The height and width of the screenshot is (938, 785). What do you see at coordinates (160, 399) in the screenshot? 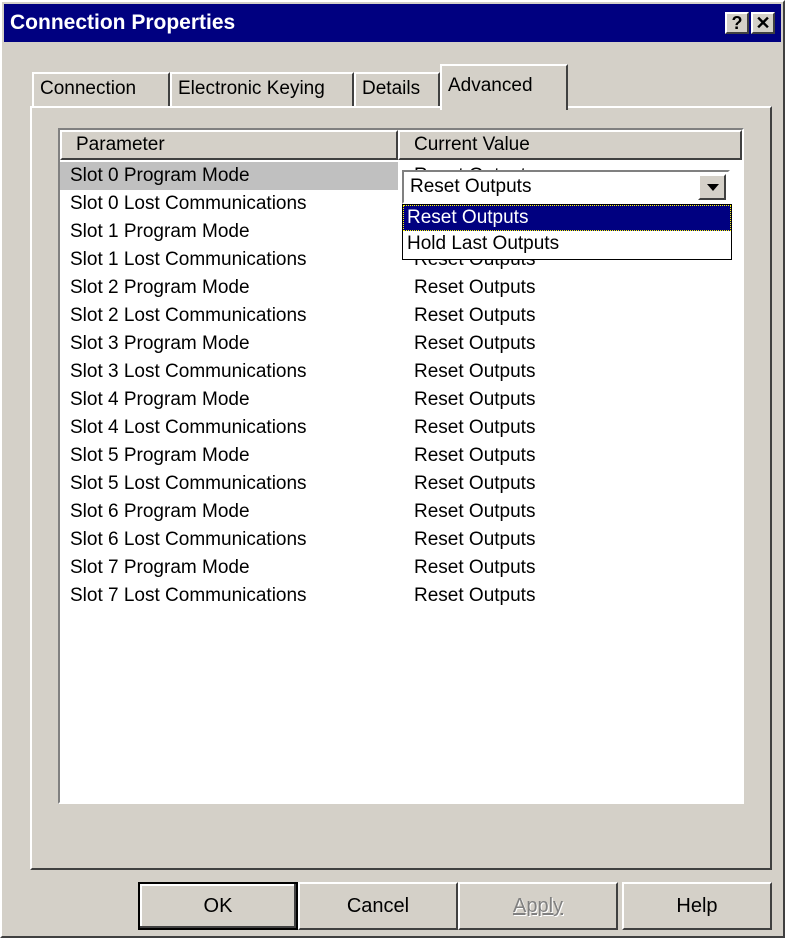
I see `parameter-name-cell: Slot 4 Program Mode` at bounding box center [160, 399].